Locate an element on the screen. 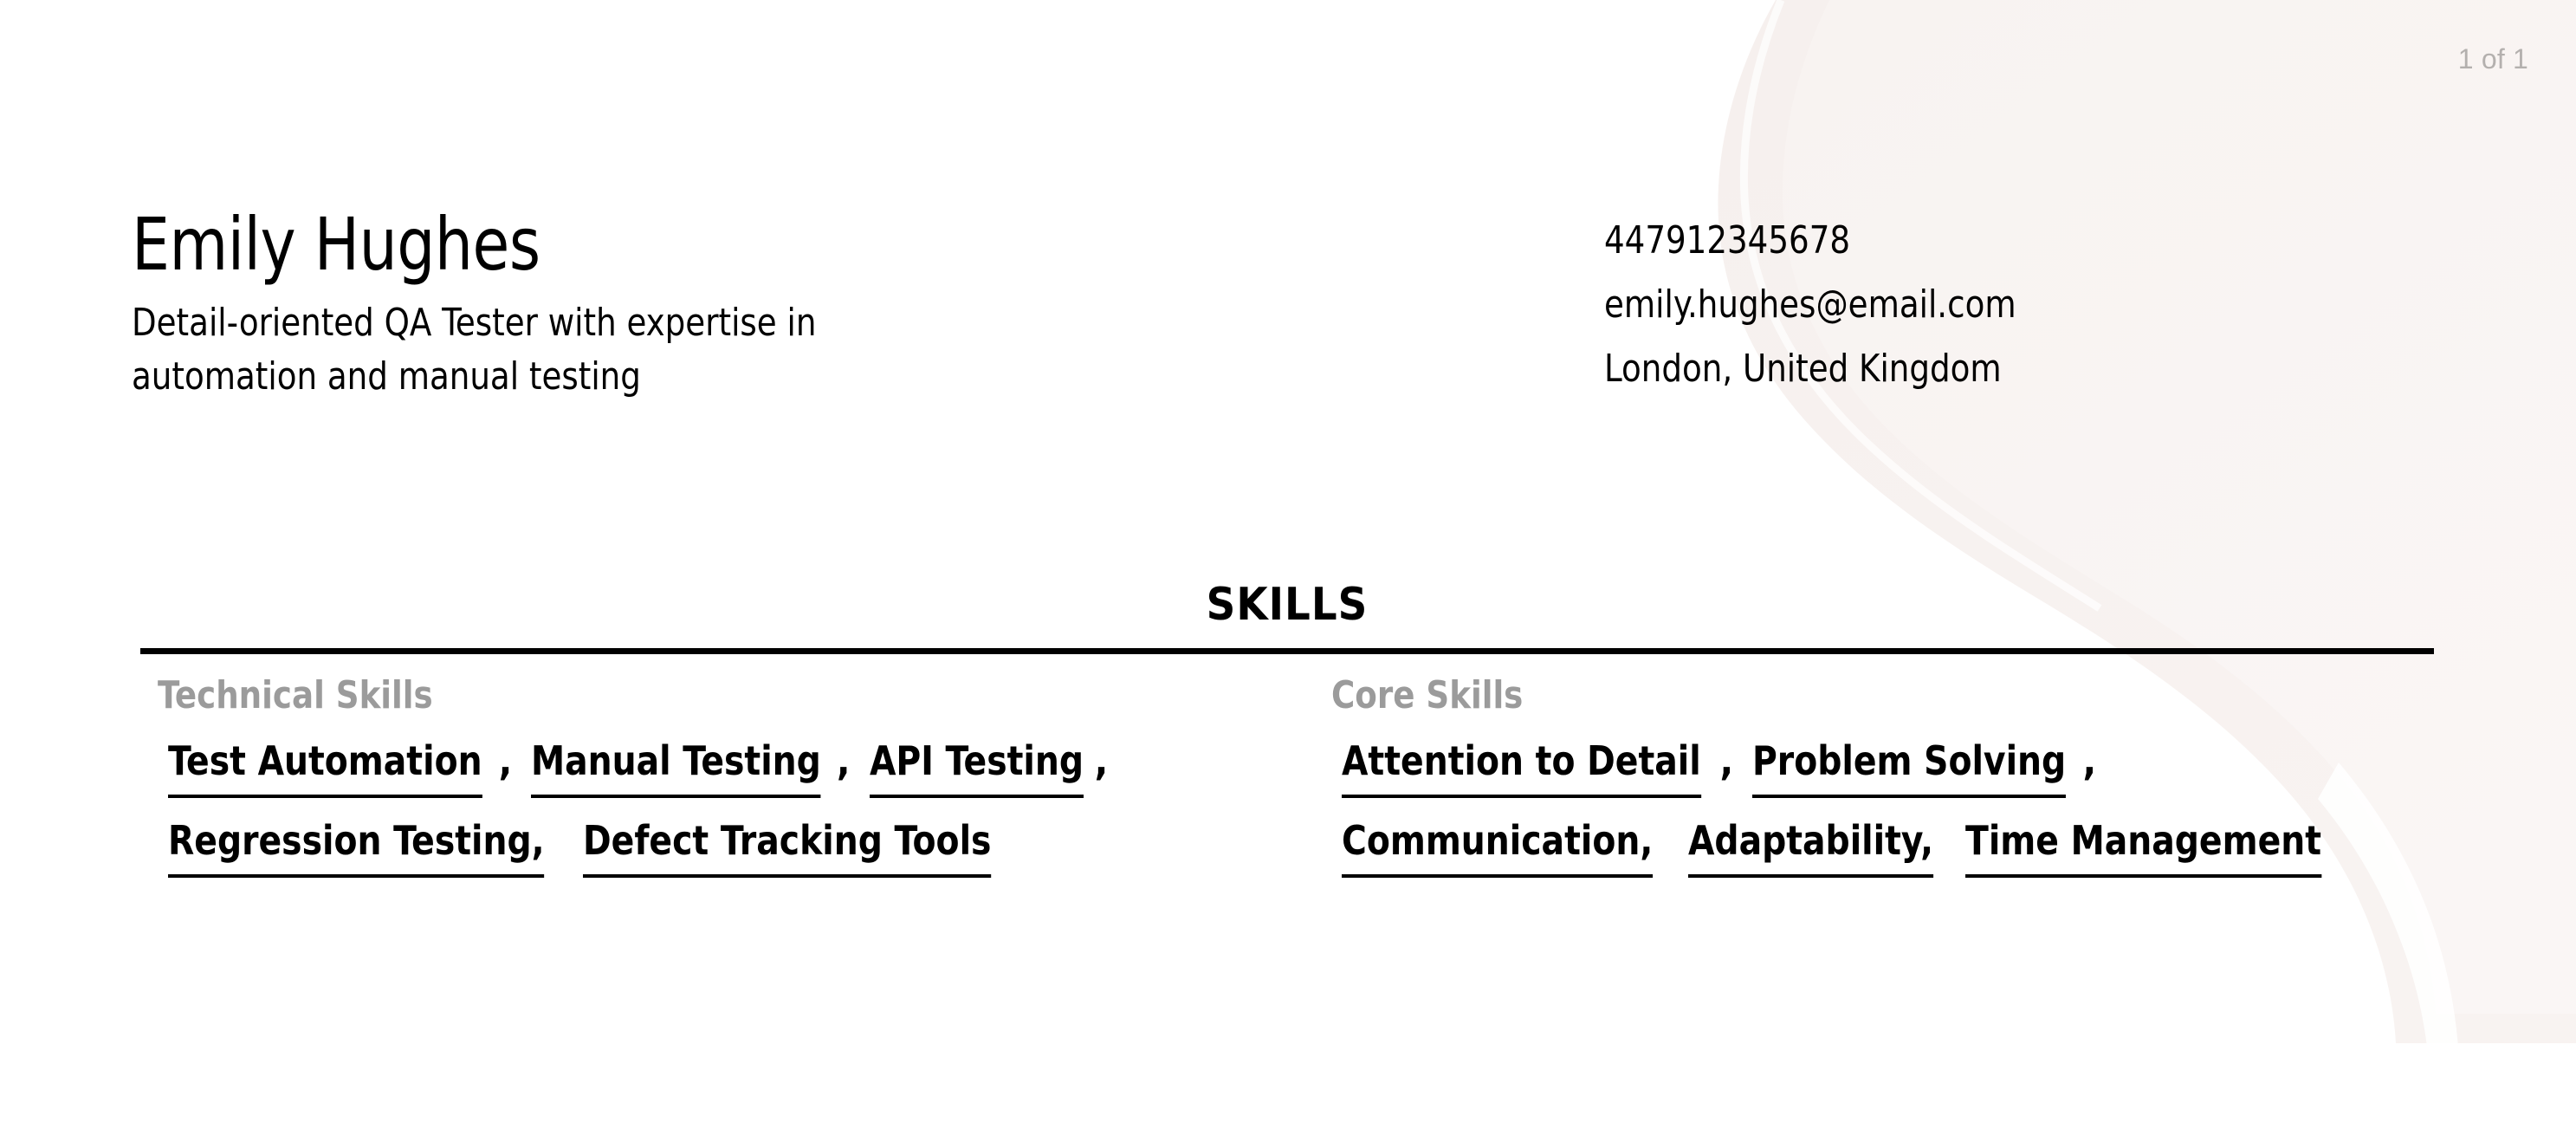  skill-row: Regression Testing, Defect Tracking Tools is located at coordinates (741, 849).